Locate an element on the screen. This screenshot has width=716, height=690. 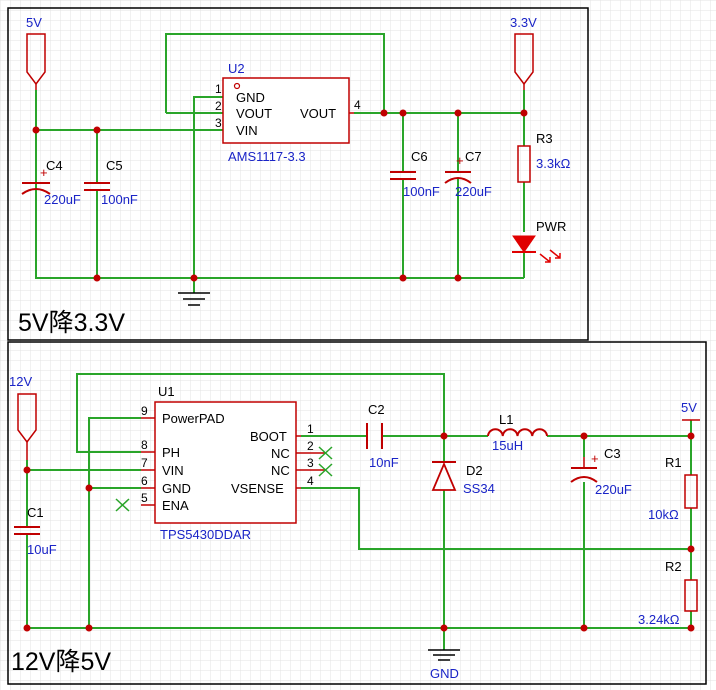
u2-pin3-num: 3 is located at coordinates (218, 123).